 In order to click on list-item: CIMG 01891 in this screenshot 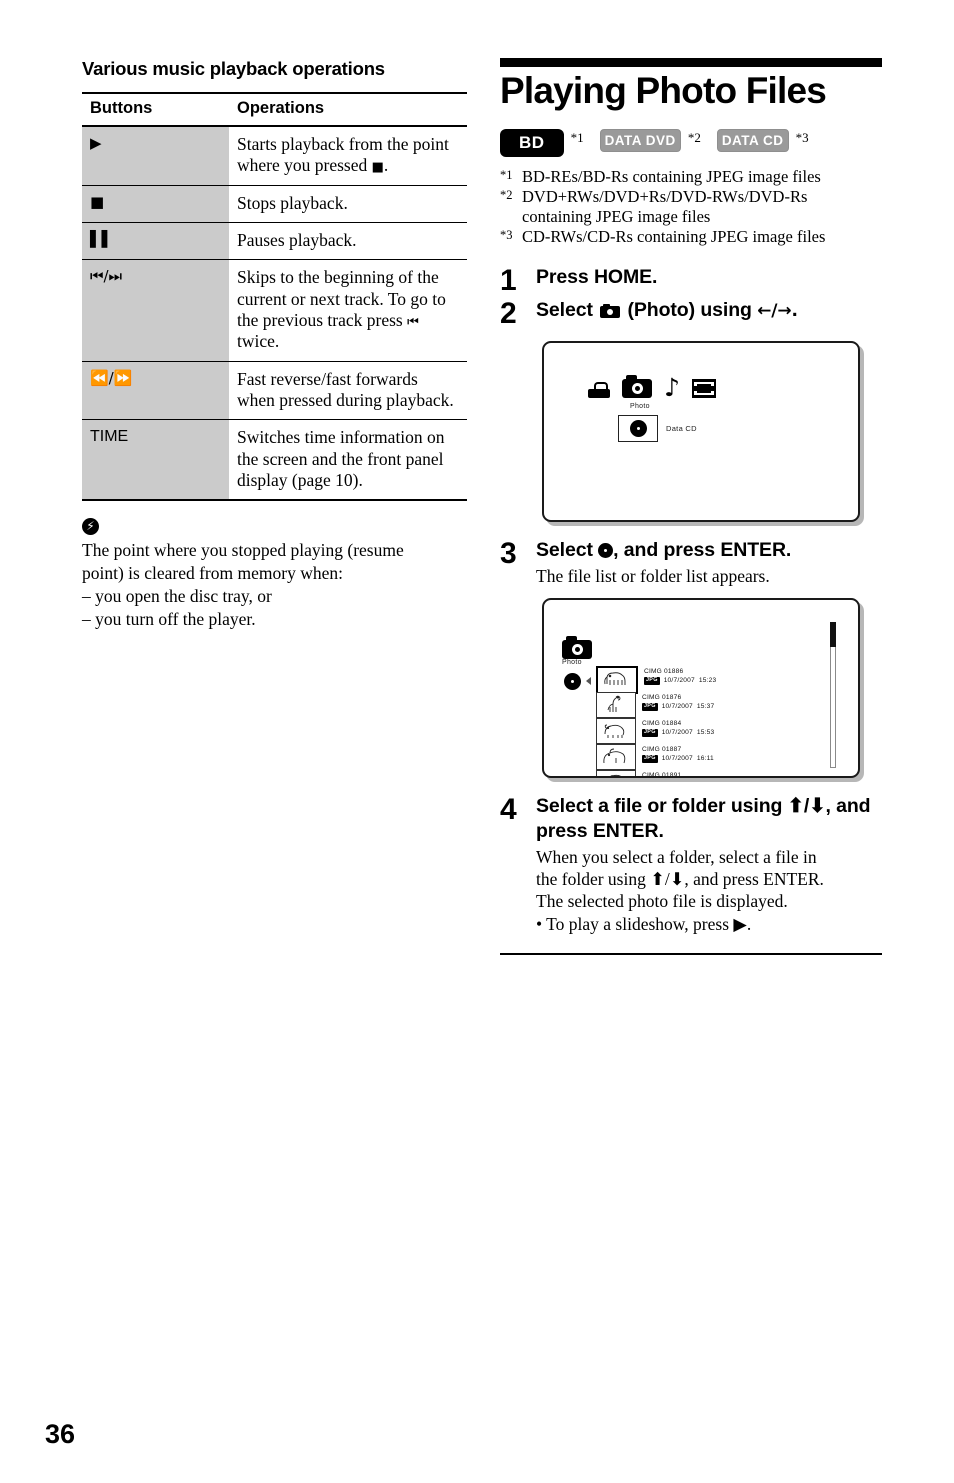, I will do `click(696, 773)`.